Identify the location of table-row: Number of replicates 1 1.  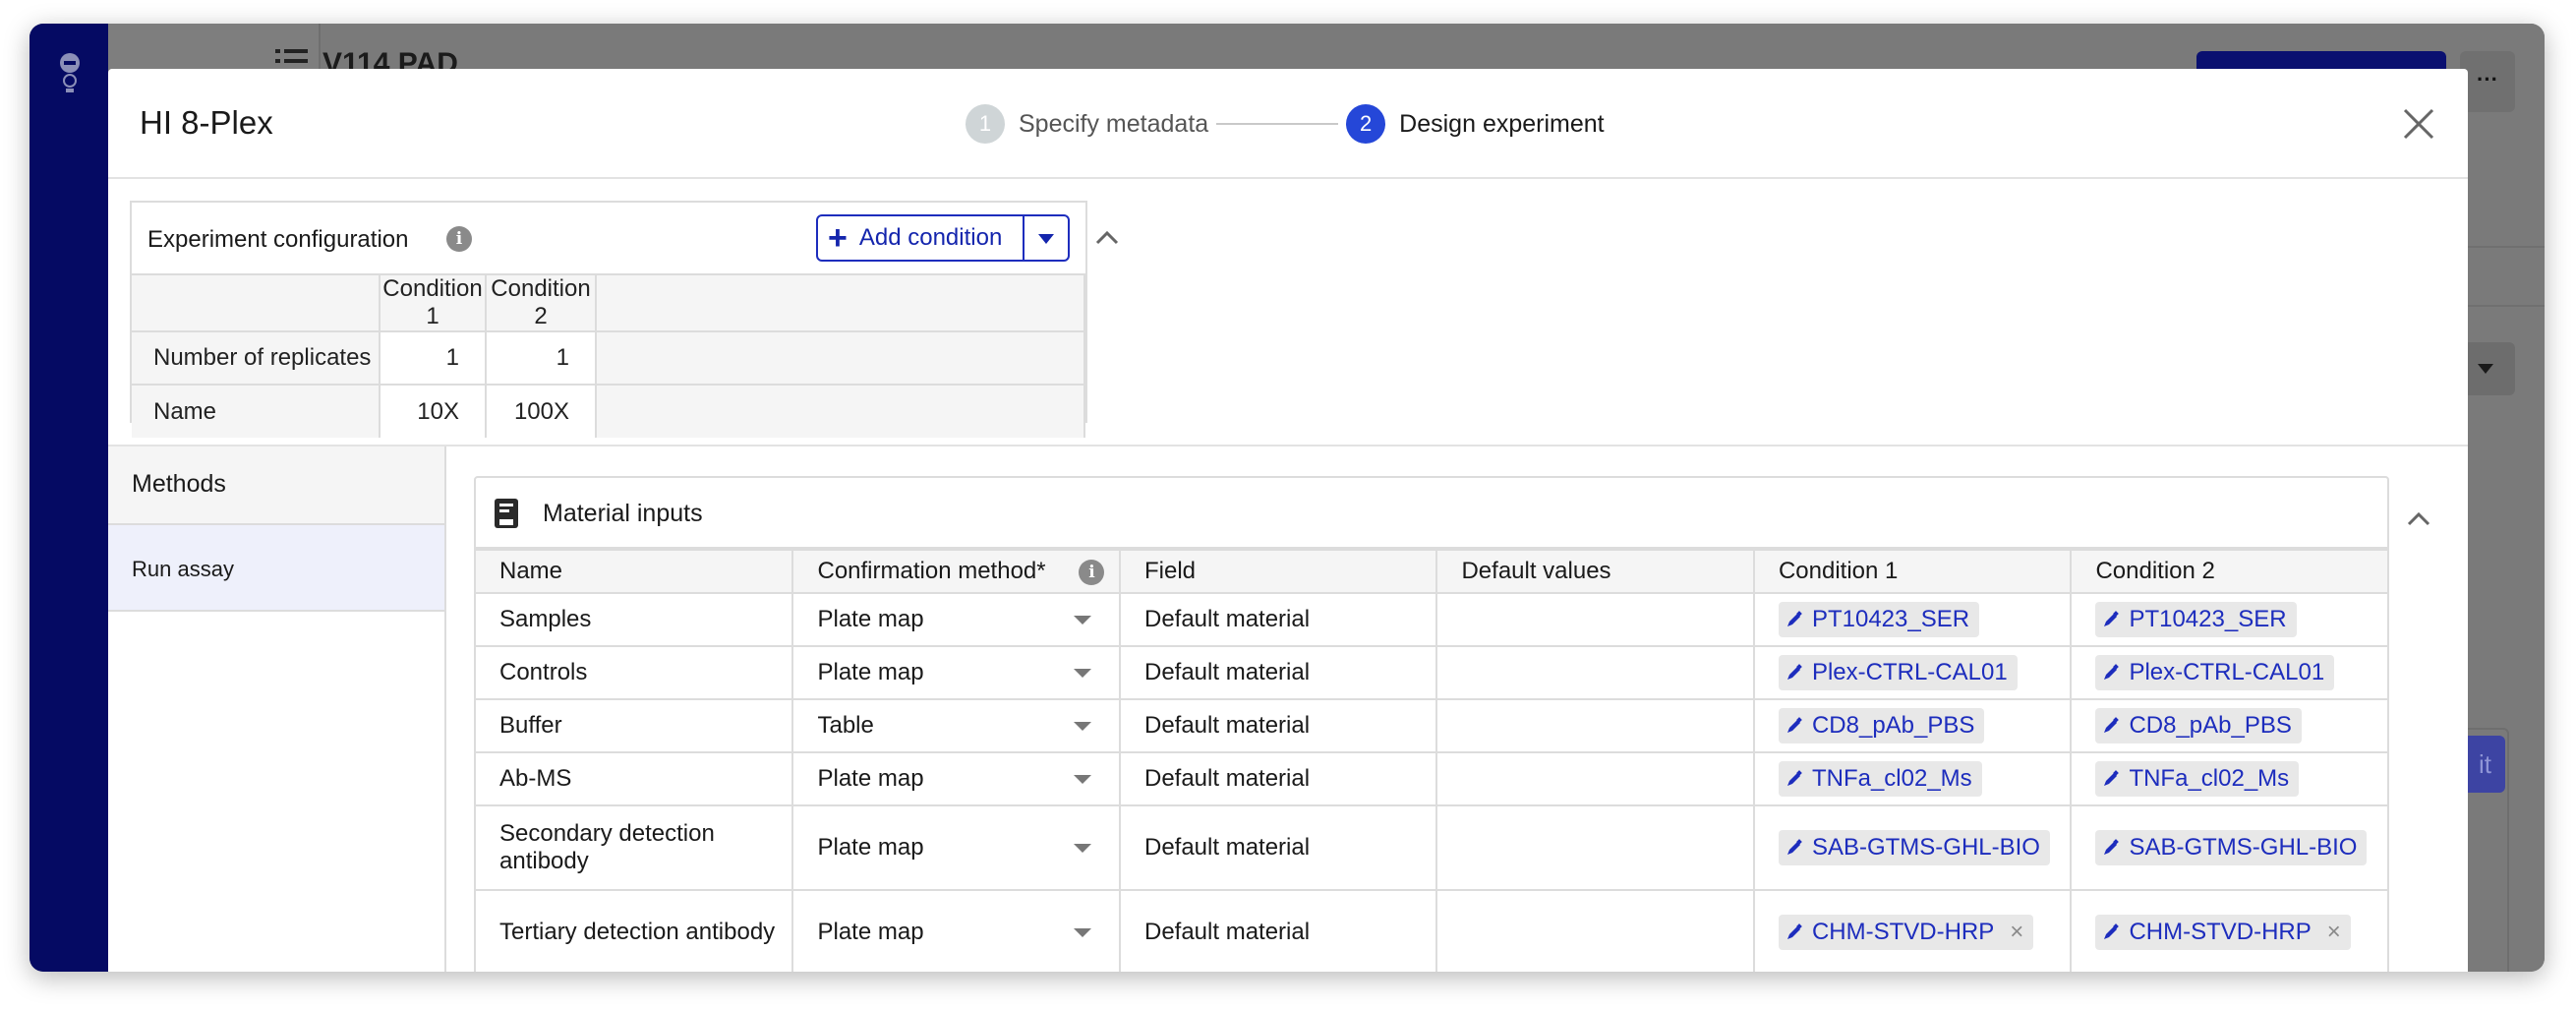
(608, 358).